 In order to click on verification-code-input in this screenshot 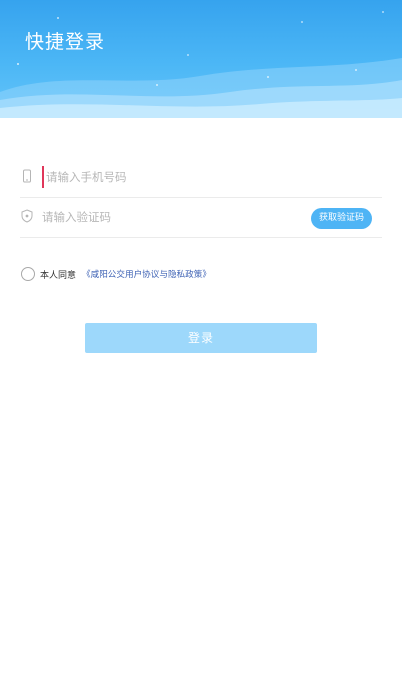, I will do `click(172, 217)`.